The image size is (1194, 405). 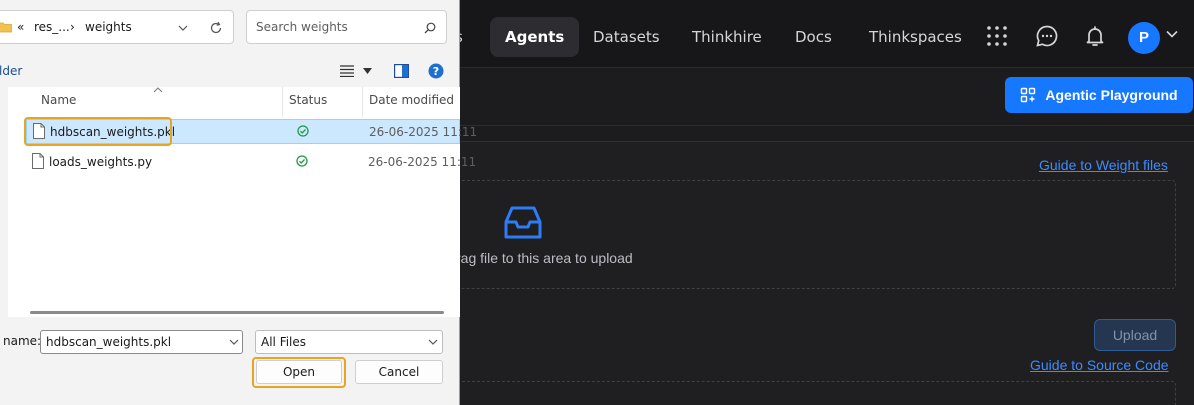 What do you see at coordinates (349, 342) in the screenshot?
I see `file-type-select: All Files` at bounding box center [349, 342].